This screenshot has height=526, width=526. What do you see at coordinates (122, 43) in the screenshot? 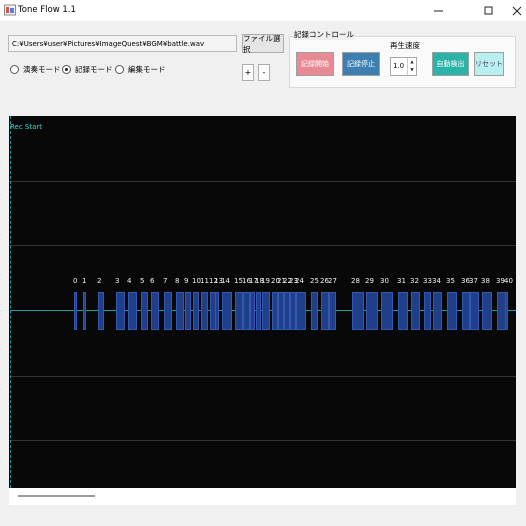
I see `file-path-input` at bounding box center [122, 43].